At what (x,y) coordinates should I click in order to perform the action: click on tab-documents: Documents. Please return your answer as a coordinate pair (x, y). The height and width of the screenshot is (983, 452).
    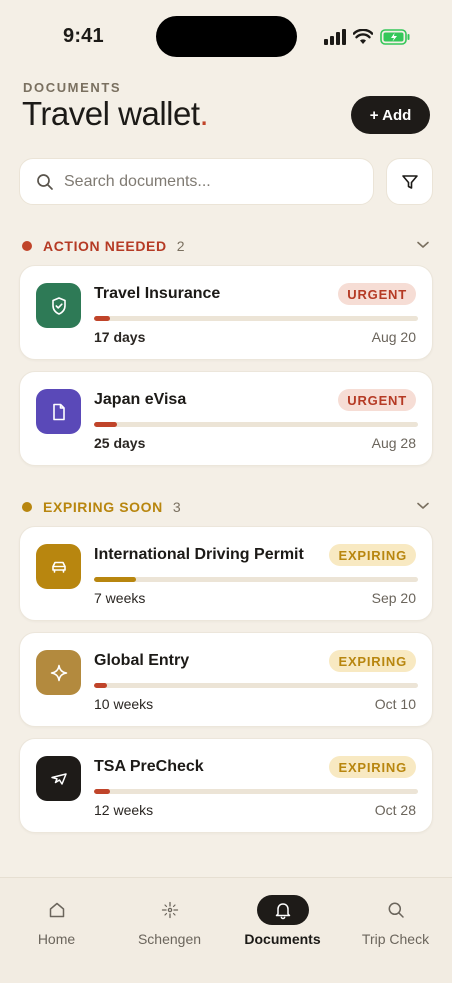
    Looking at the image, I should click on (282, 925).